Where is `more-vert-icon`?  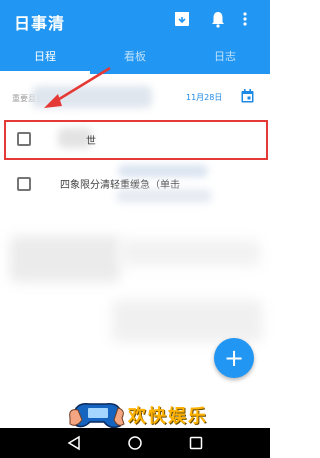
more-vert-icon is located at coordinates (245, 19).